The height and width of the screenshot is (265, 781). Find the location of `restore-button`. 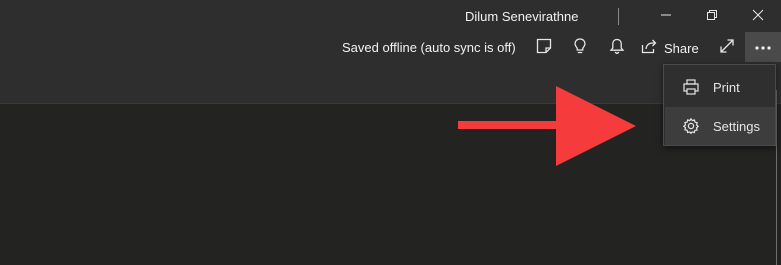

restore-button is located at coordinates (712, 16).